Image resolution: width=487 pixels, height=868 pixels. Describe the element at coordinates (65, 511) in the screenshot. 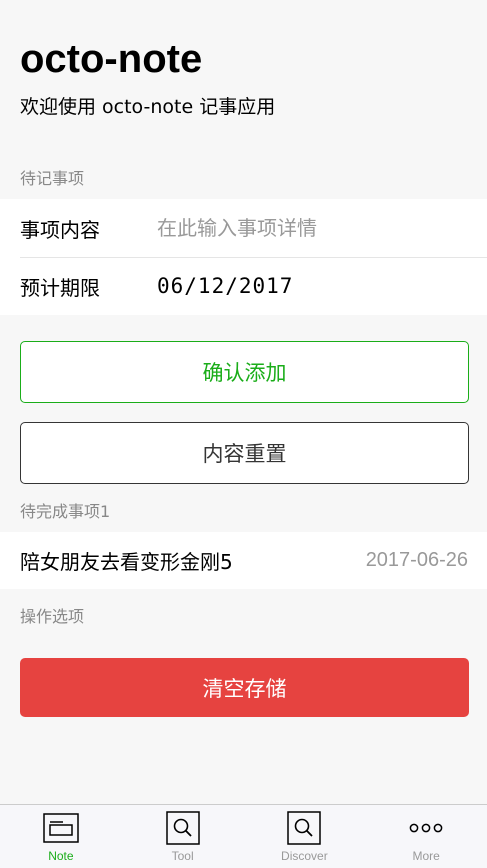

I see `todos-section-title: 待完成事项1` at that location.